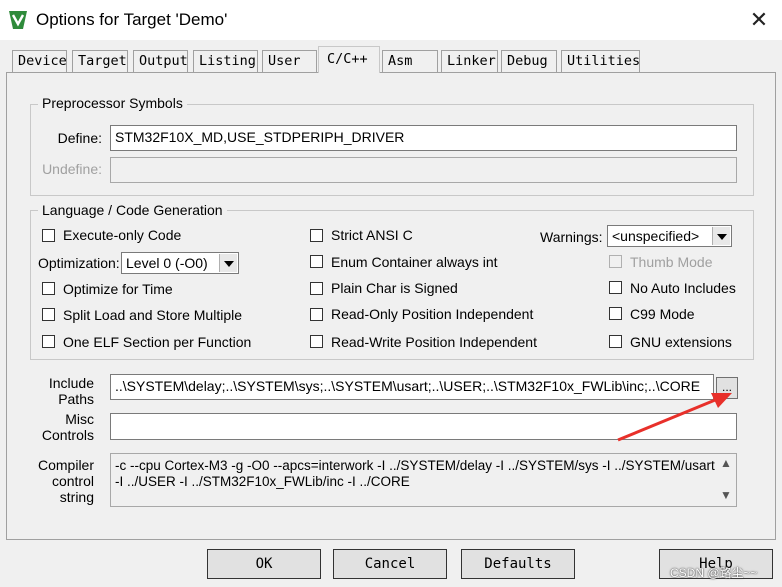 This screenshot has width=782, height=587. I want to click on thumb-mode-checkbox, so click(615, 261).